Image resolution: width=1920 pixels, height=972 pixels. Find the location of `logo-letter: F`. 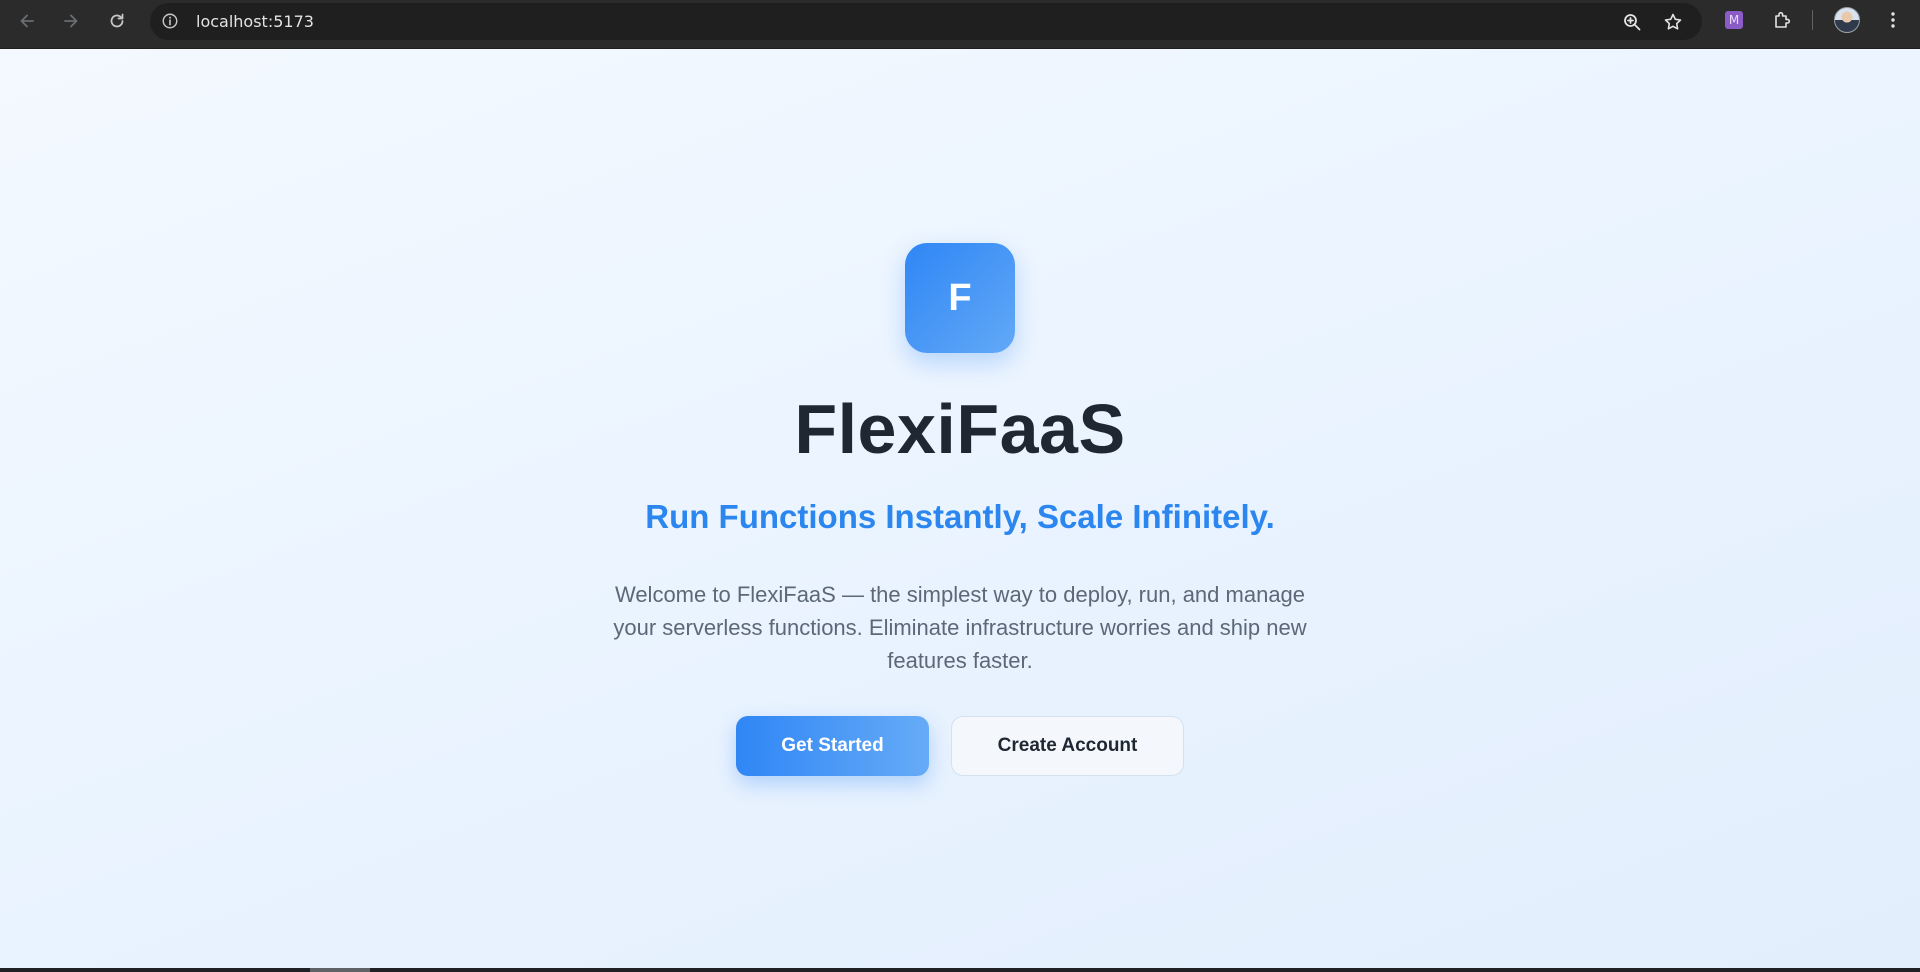

logo-letter: F is located at coordinates (960, 297).